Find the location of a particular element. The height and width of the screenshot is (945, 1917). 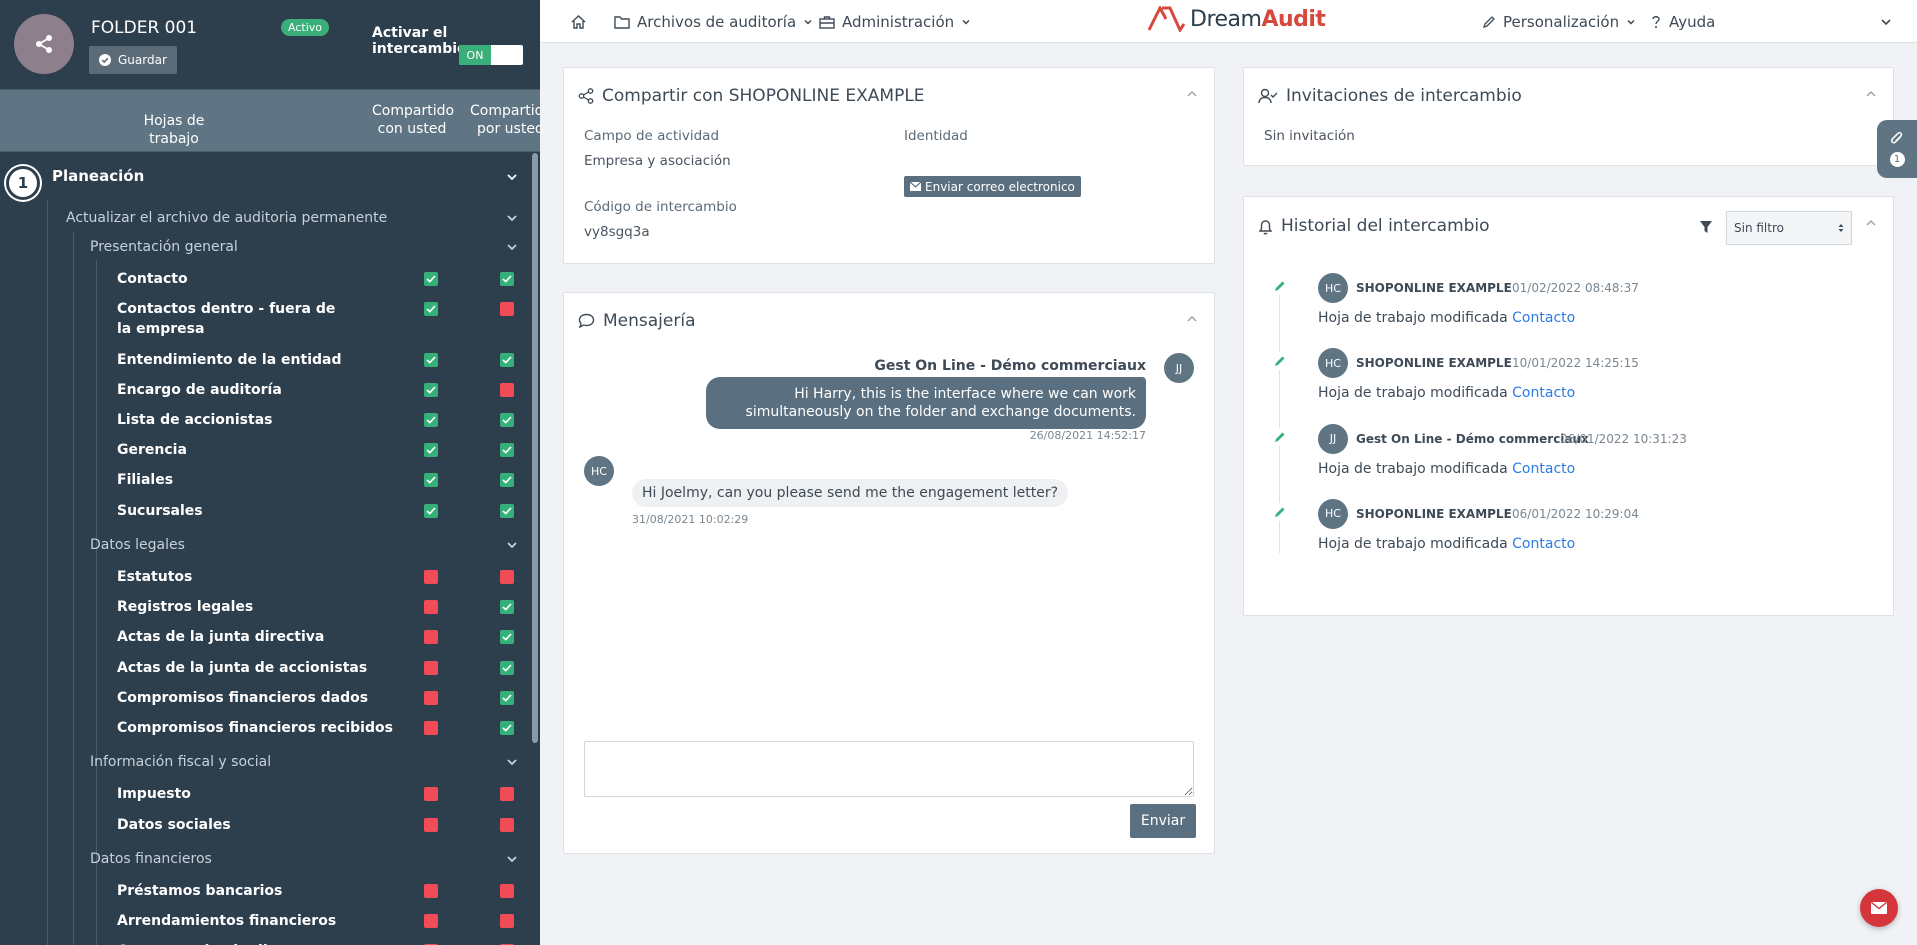

worksheet-item: Actas de la junta directiva is located at coordinates (220, 637).